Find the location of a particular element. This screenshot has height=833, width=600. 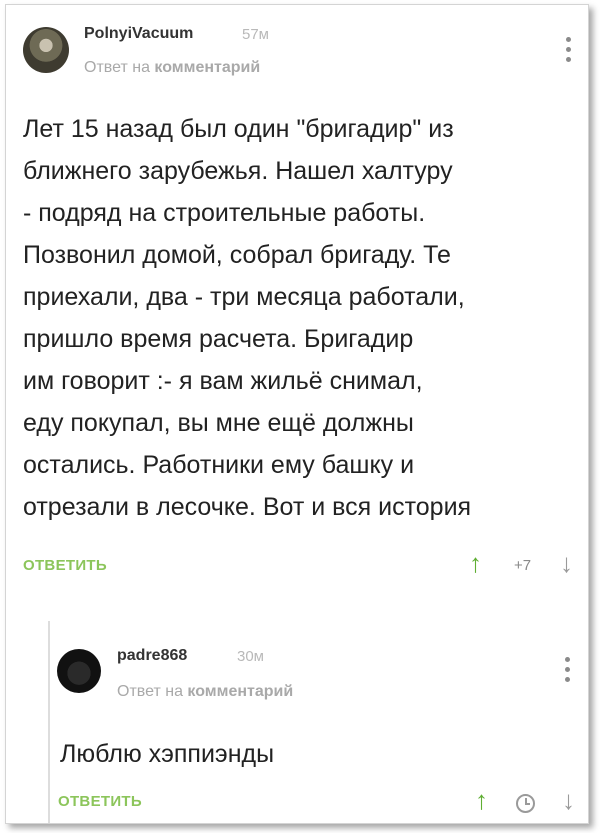

comment-username: PolnyiVacuum is located at coordinates (138, 34).